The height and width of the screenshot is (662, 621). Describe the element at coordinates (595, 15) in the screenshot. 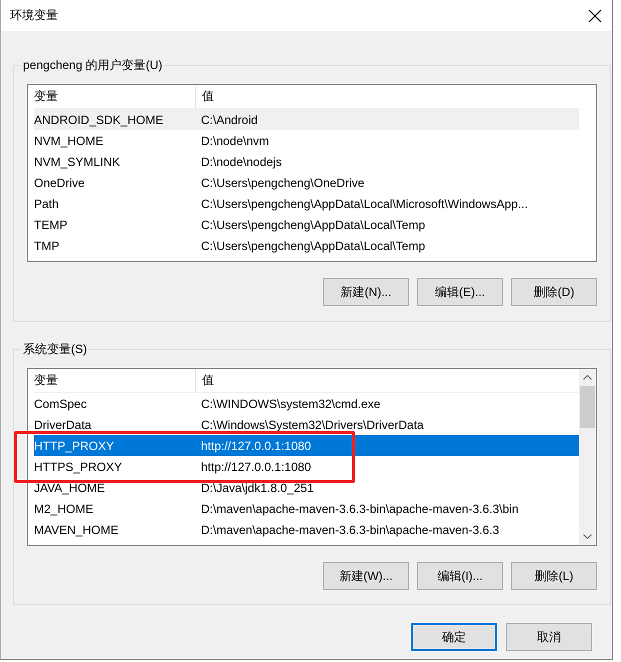

I see `close-icon` at that location.